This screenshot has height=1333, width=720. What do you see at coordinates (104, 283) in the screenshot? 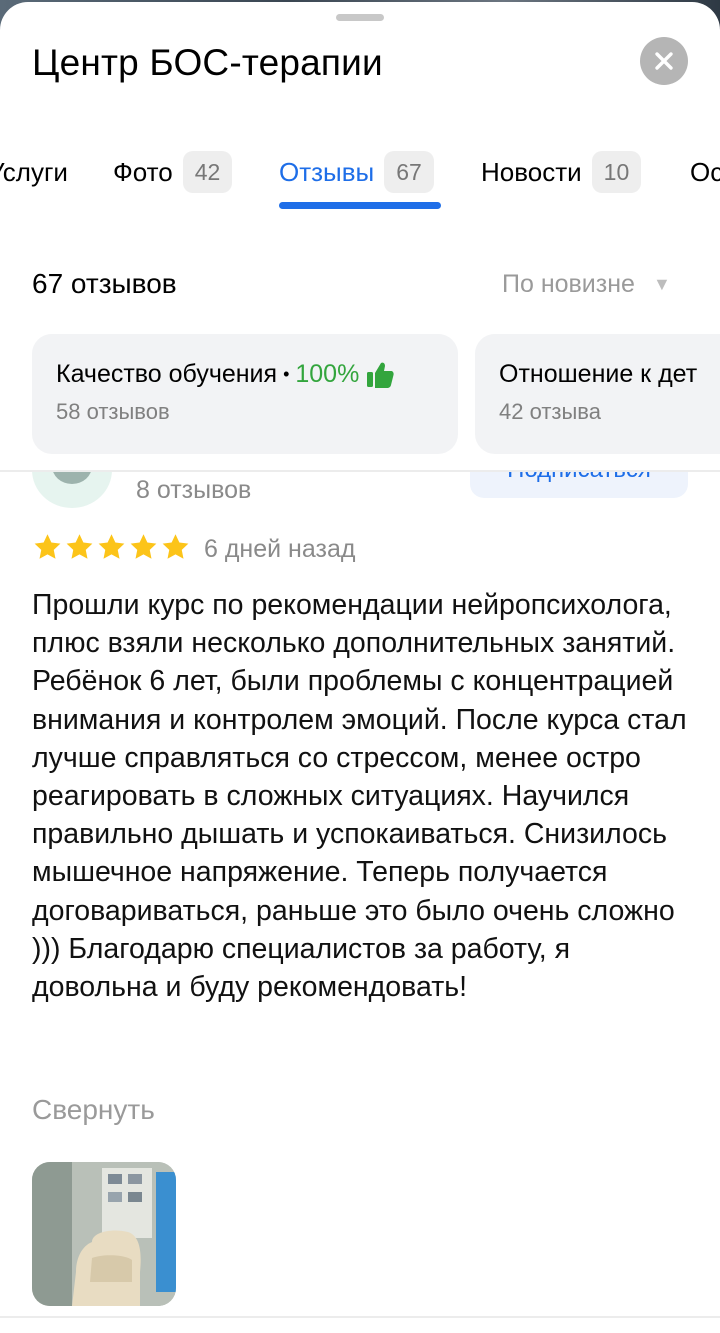
I see `reviews-count: 67 отзывов` at bounding box center [104, 283].